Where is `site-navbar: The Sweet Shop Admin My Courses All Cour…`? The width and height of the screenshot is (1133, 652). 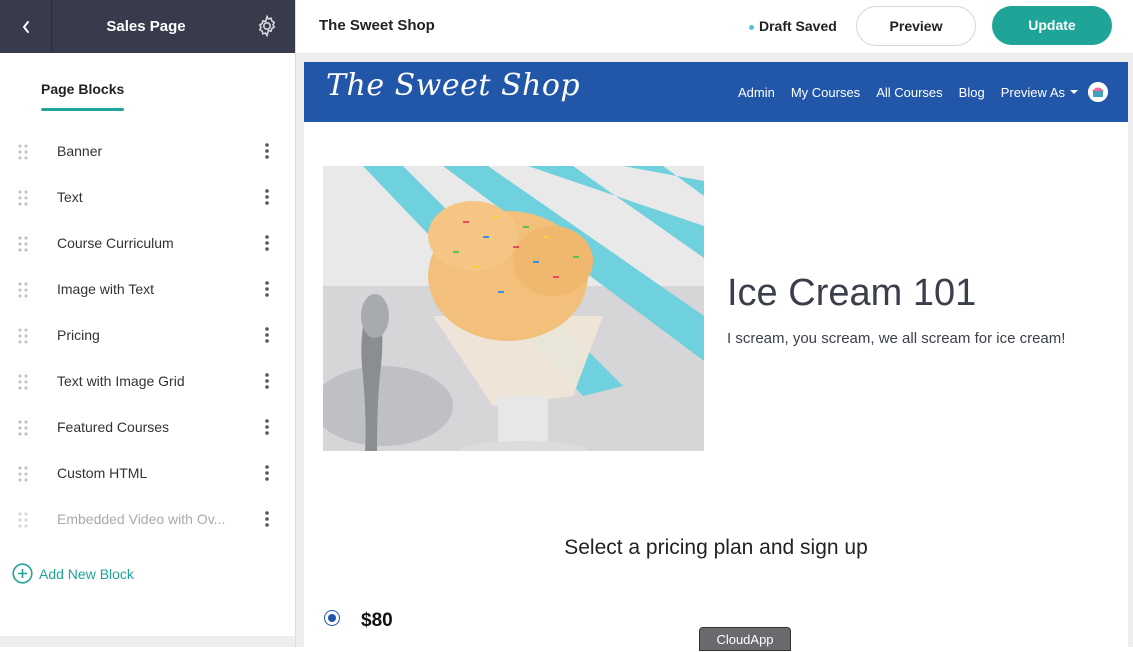
site-navbar: The Sweet Shop Admin My Courses All Cour… is located at coordinates (716, 92).